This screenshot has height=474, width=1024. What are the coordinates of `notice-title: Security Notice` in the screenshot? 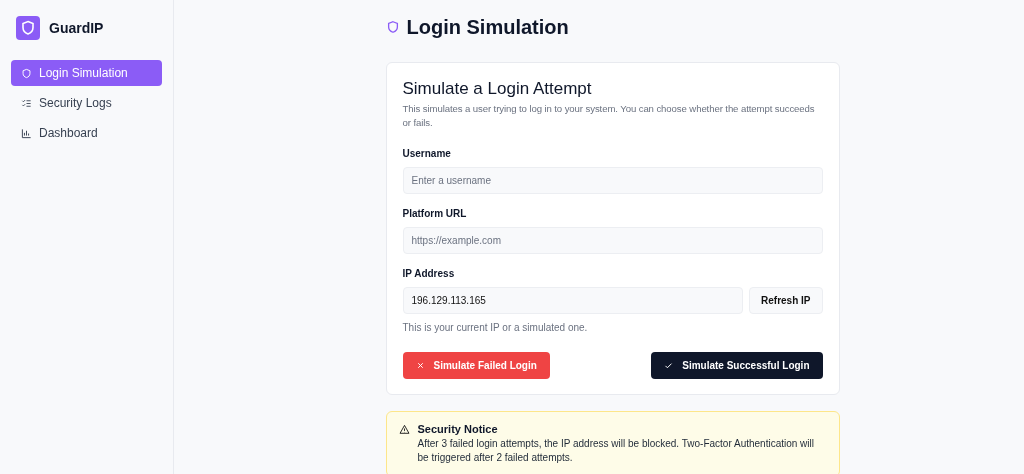 It's located at (458, 429).